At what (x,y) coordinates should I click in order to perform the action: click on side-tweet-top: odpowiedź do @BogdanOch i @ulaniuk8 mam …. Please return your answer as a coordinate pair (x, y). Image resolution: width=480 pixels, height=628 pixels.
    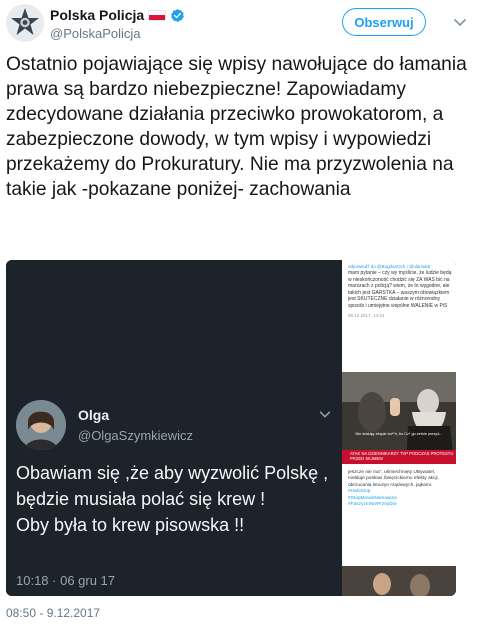
    Looking at the image, I should click on (399, 315).